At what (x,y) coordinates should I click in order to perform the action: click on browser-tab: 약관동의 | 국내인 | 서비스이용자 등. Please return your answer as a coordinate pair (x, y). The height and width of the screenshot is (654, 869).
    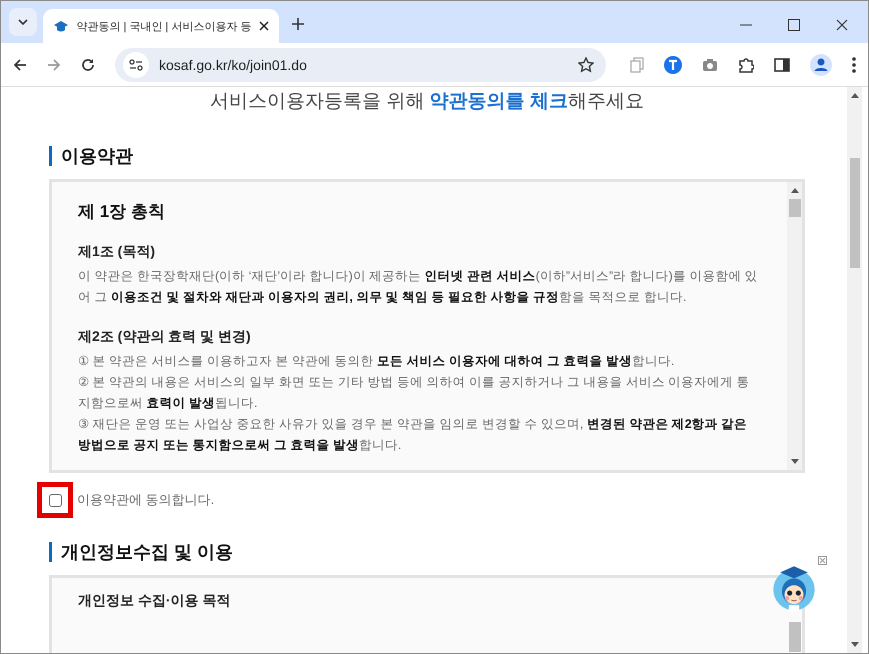
    Looking at the image, I should click on (161, 26).